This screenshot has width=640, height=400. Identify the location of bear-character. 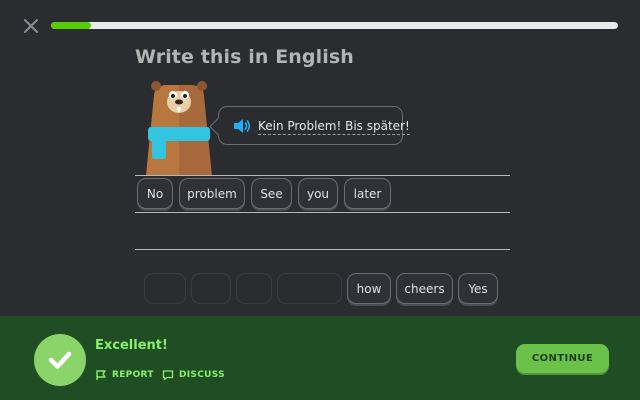
(179, 128).